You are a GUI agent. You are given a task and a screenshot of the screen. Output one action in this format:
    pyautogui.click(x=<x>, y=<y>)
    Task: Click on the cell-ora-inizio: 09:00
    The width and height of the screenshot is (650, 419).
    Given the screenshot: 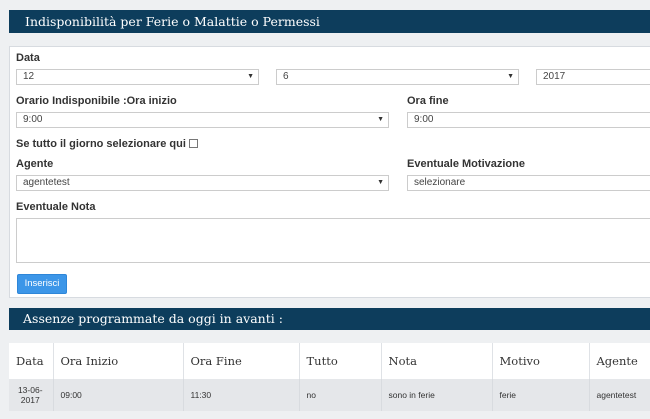 What is the action you would take?
    pyautogui.click(x=118, y=395)
    